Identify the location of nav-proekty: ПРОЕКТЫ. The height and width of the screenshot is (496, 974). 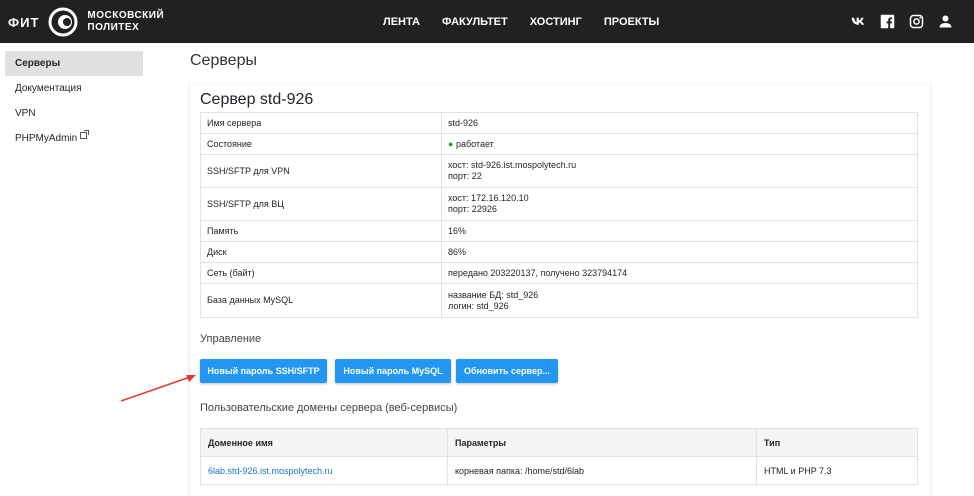
(631, 22).